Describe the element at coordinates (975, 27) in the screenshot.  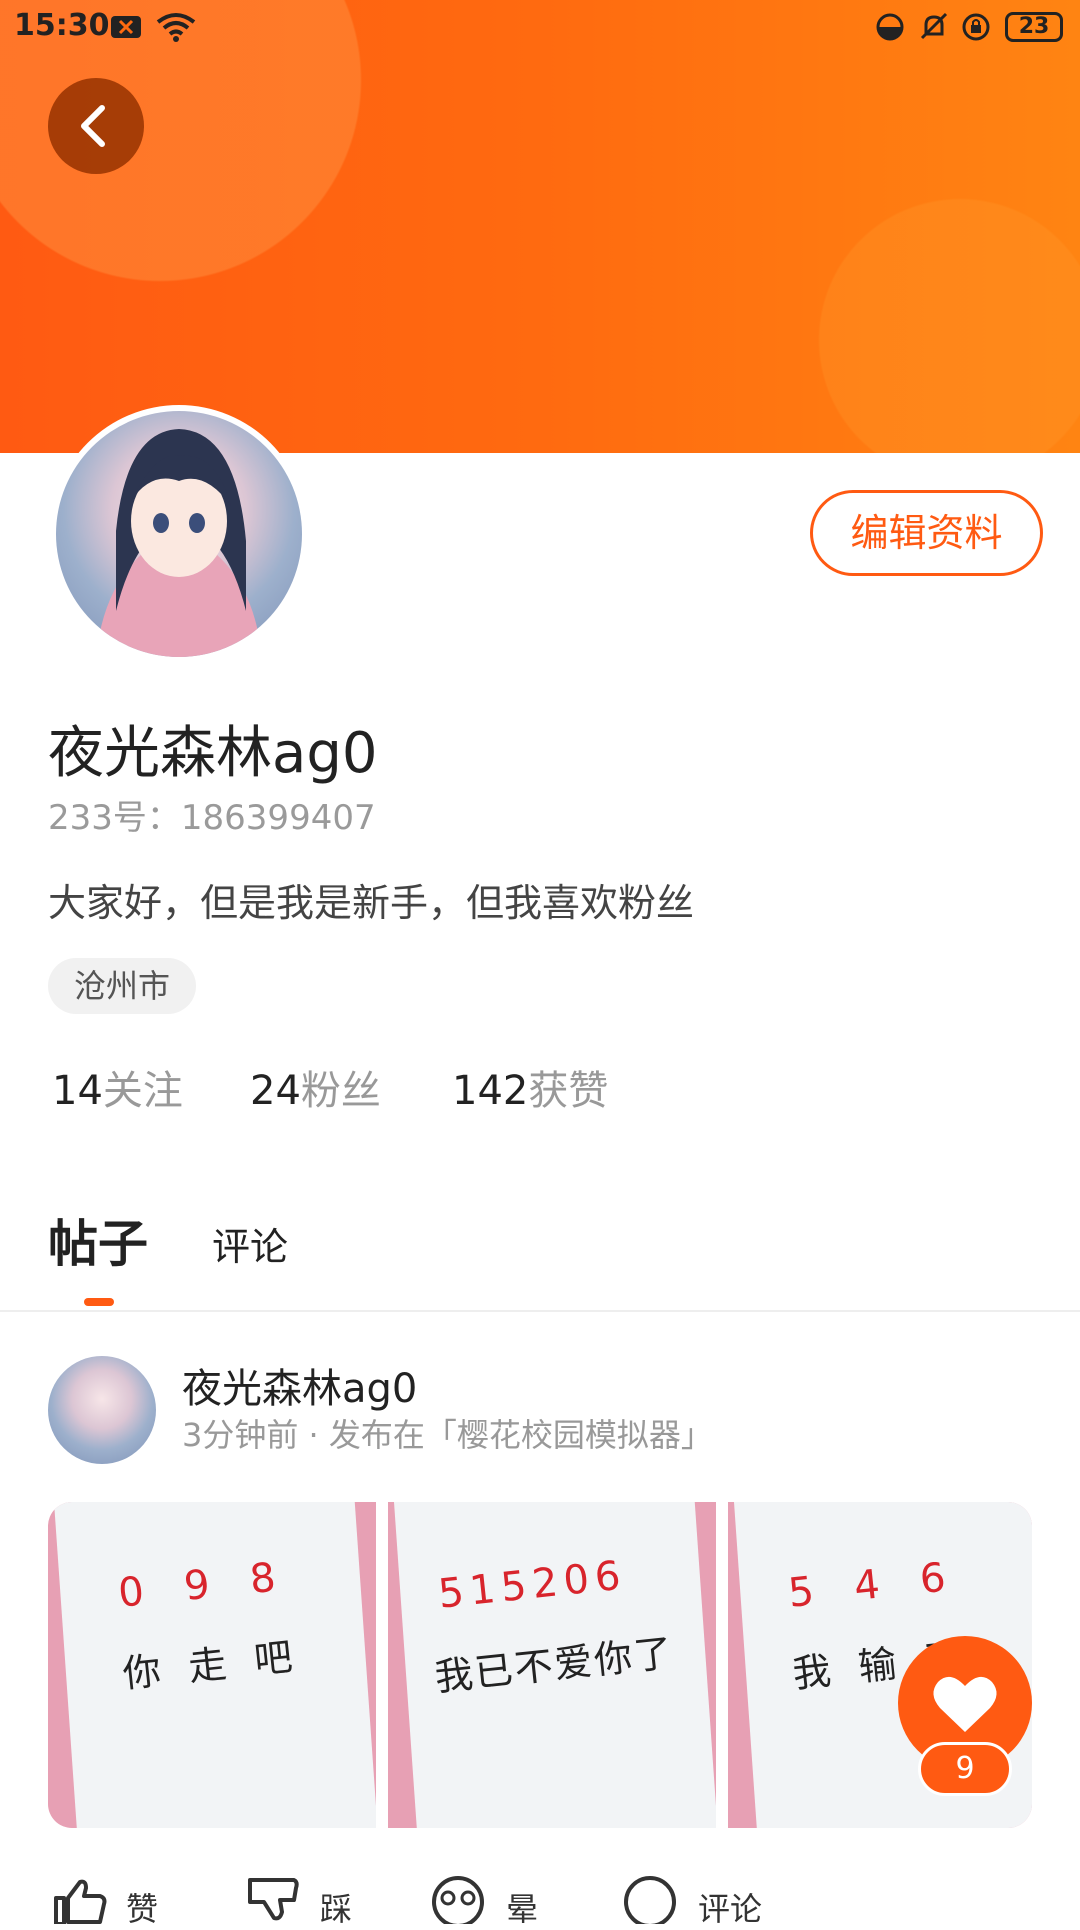
I see `rotation-lock-icon` at that location.